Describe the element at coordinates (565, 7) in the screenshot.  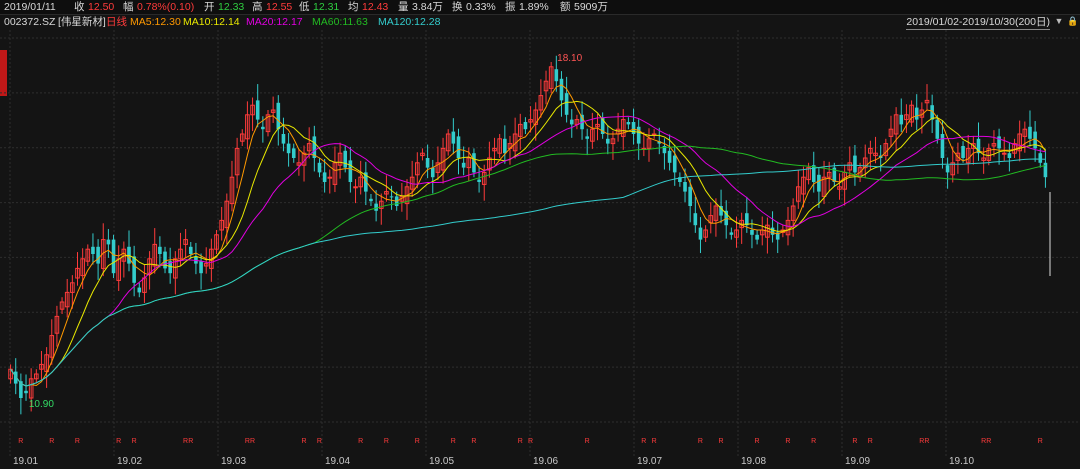
I see `amount-label: 额` at that location.